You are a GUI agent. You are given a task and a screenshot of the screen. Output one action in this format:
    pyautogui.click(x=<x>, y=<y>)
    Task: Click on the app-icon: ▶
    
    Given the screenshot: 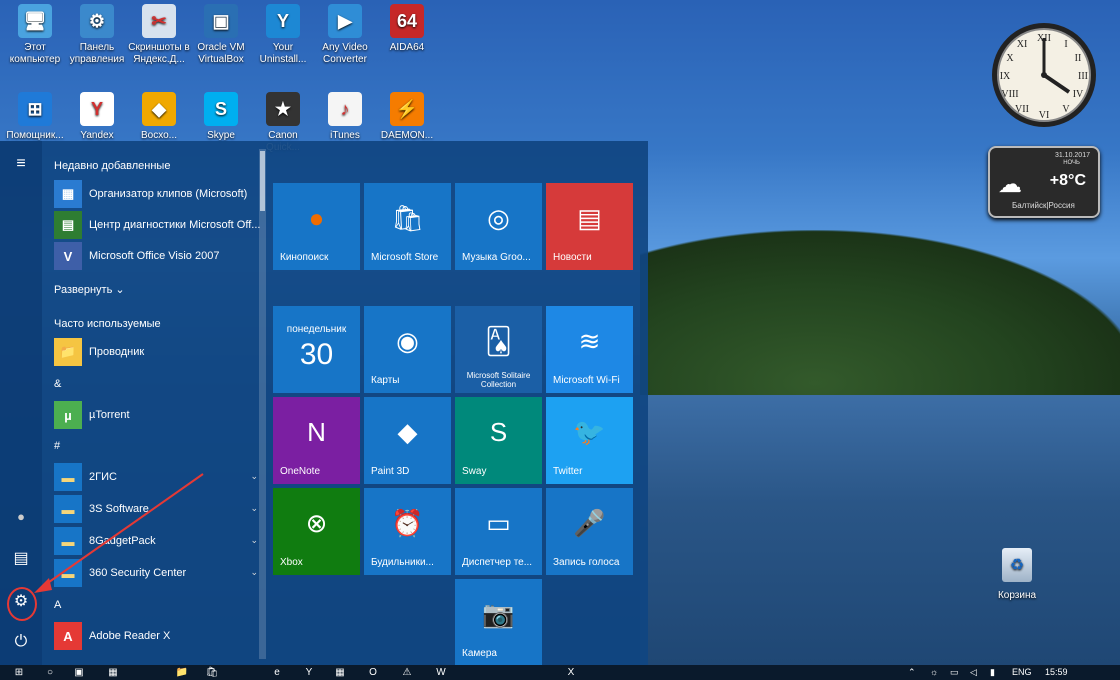 What is the action you would take?
    pyautogui.click(x=345, y=21)
    